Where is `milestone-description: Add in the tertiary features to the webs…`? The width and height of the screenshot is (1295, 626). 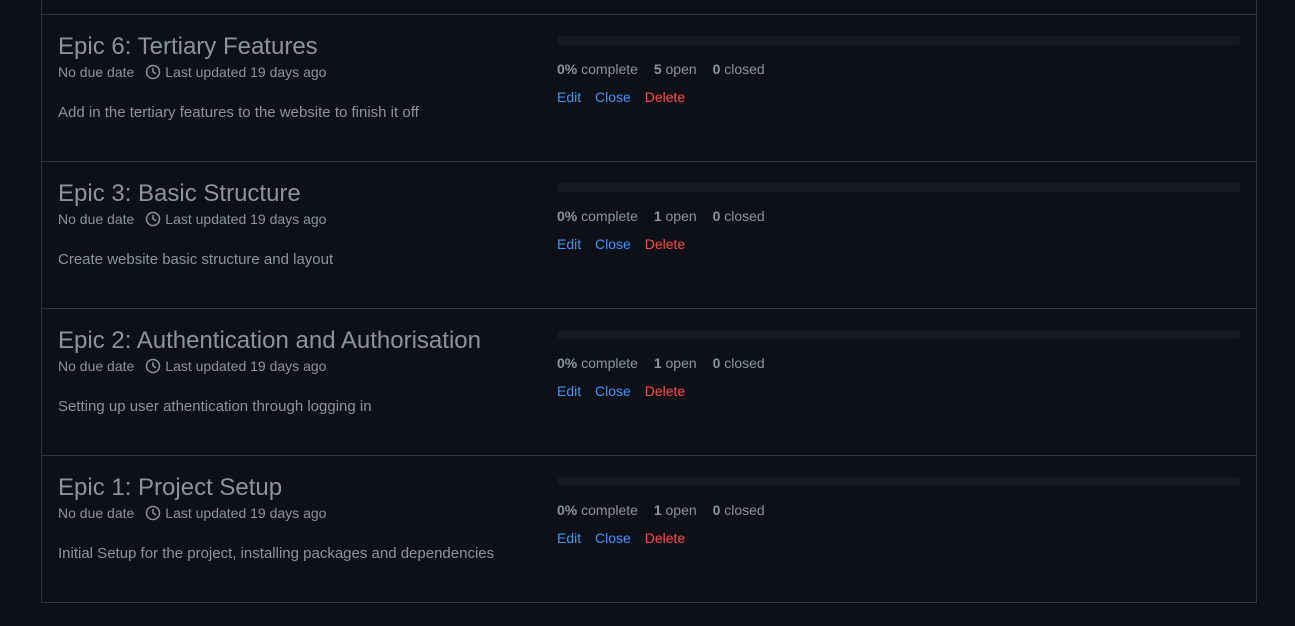
milestone-description: Add in the tertiary features to the webs… is located at coordinates (238, 112).